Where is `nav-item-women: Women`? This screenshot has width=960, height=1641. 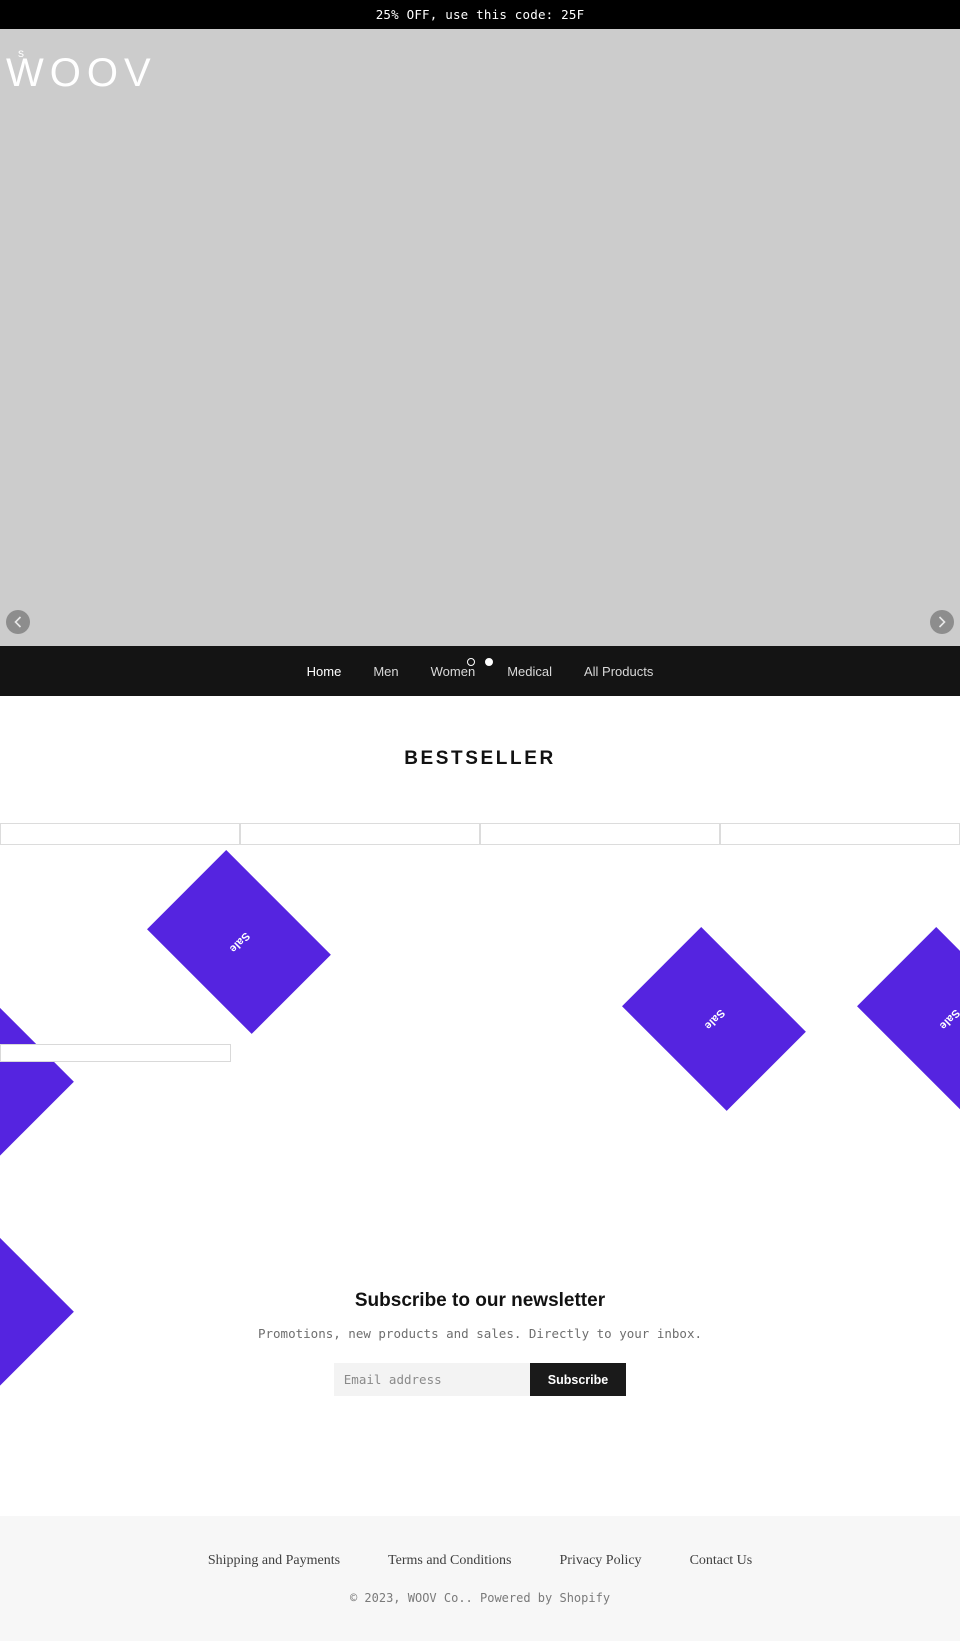 nav-item-women: Women is located at coordinates (453, 671).